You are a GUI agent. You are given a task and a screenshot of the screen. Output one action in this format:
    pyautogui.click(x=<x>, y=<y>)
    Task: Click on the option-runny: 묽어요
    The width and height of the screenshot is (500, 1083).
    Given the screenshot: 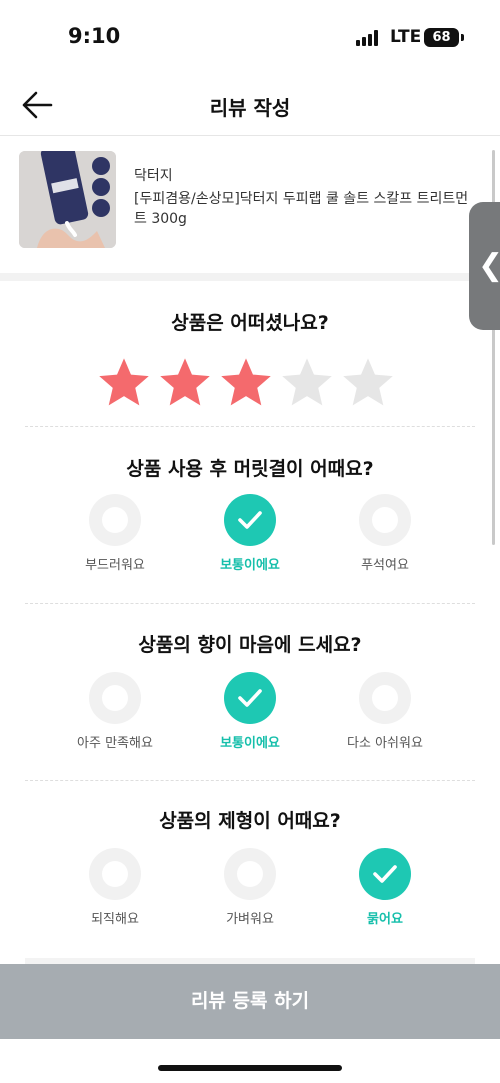 What is the action you would take?
    pyautogui.click(x=385, y=893)
    